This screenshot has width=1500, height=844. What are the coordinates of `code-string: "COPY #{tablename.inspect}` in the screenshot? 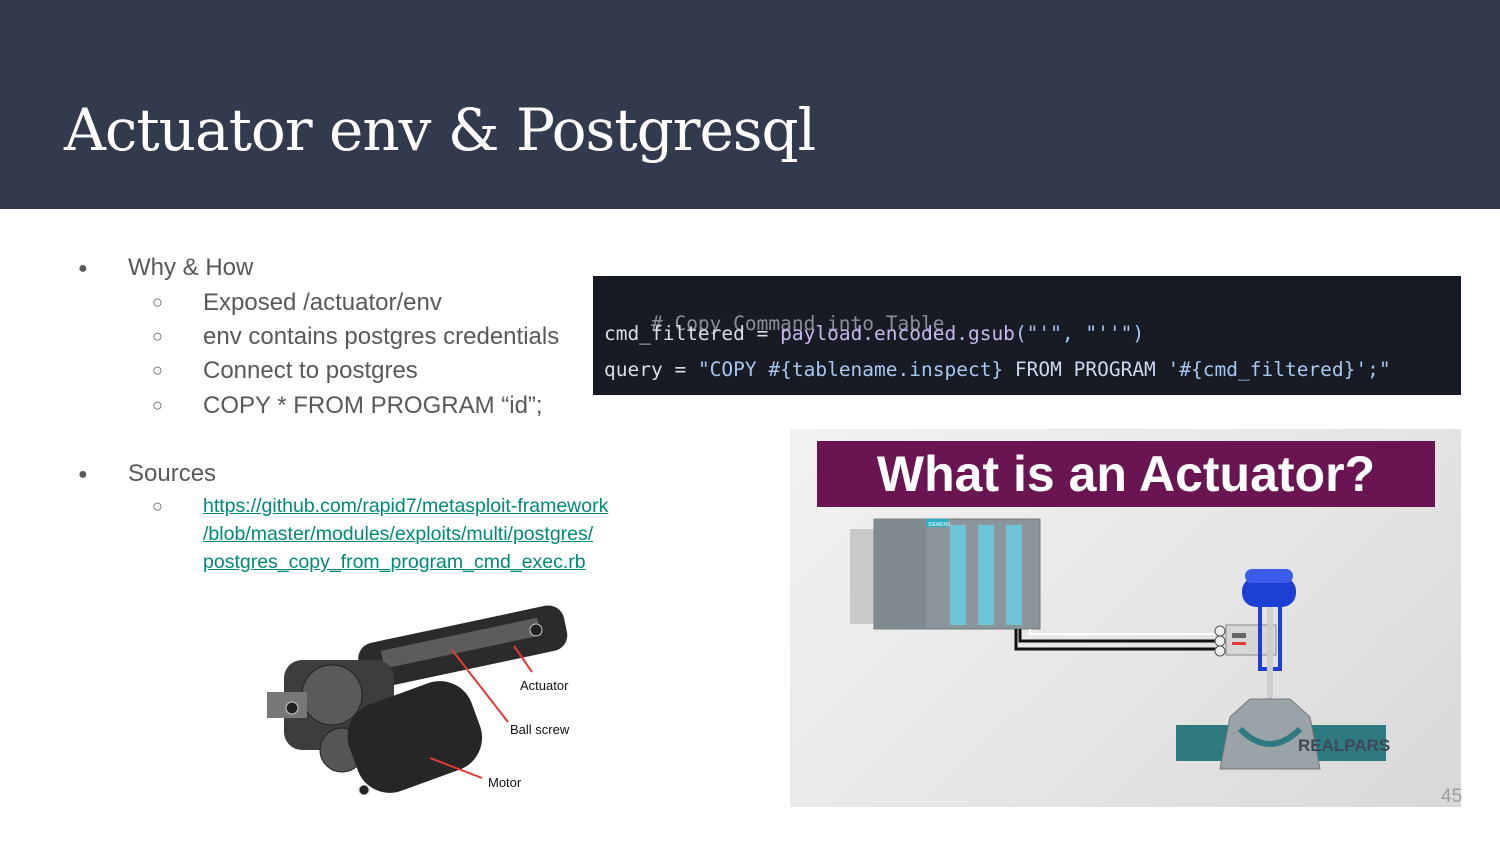 It's located at (856, 369).